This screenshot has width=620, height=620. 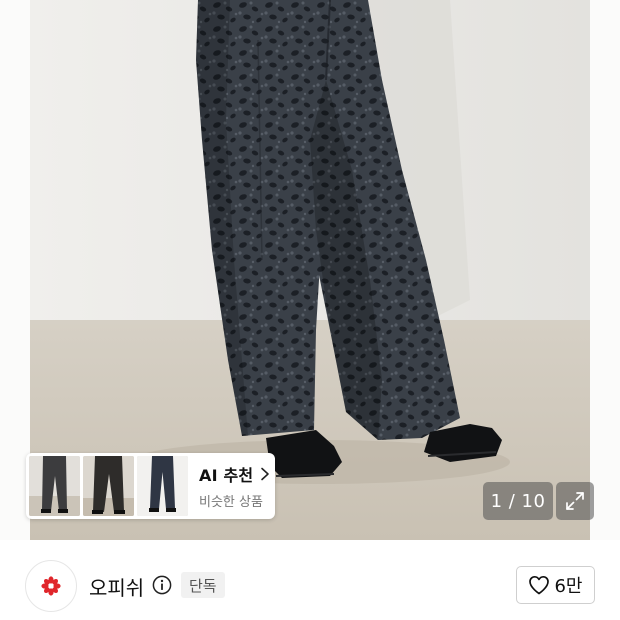 I want to click on like-count: 6만, so click(x=568, y=586).